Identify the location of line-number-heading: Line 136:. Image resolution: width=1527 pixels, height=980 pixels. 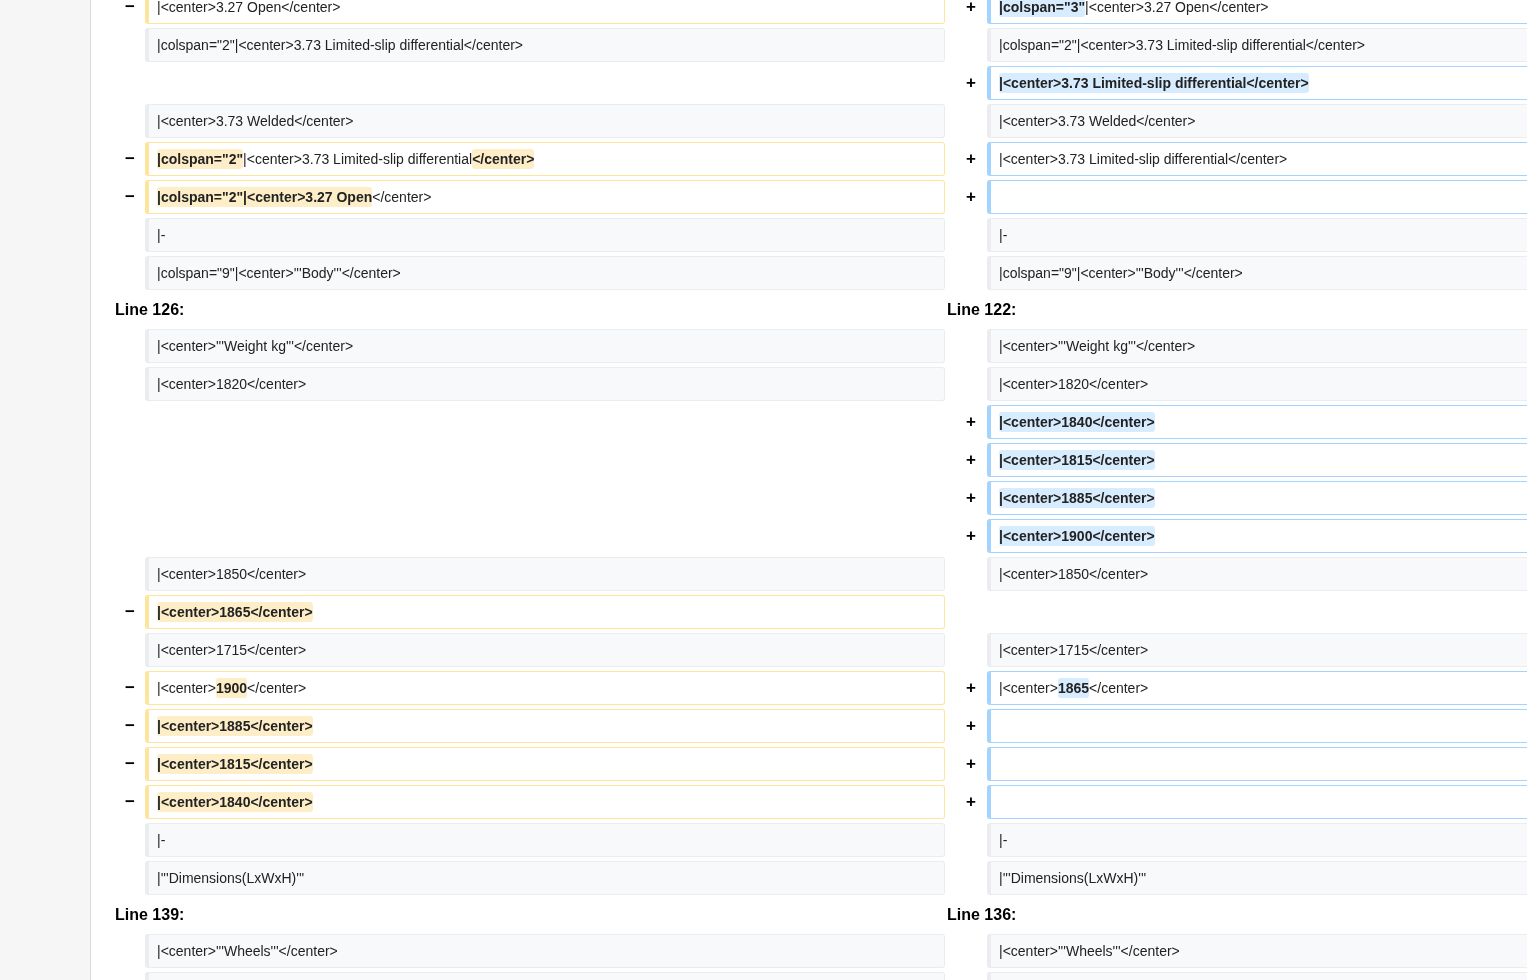
(982, 914).